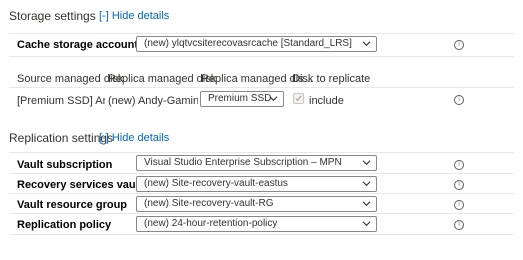 The image size is (523, 260). What do you see at coordinates (134, 16) in the screenshot?
I see `storage-hide-details-link: [-] Hide details` at bounding box center [134, 16].